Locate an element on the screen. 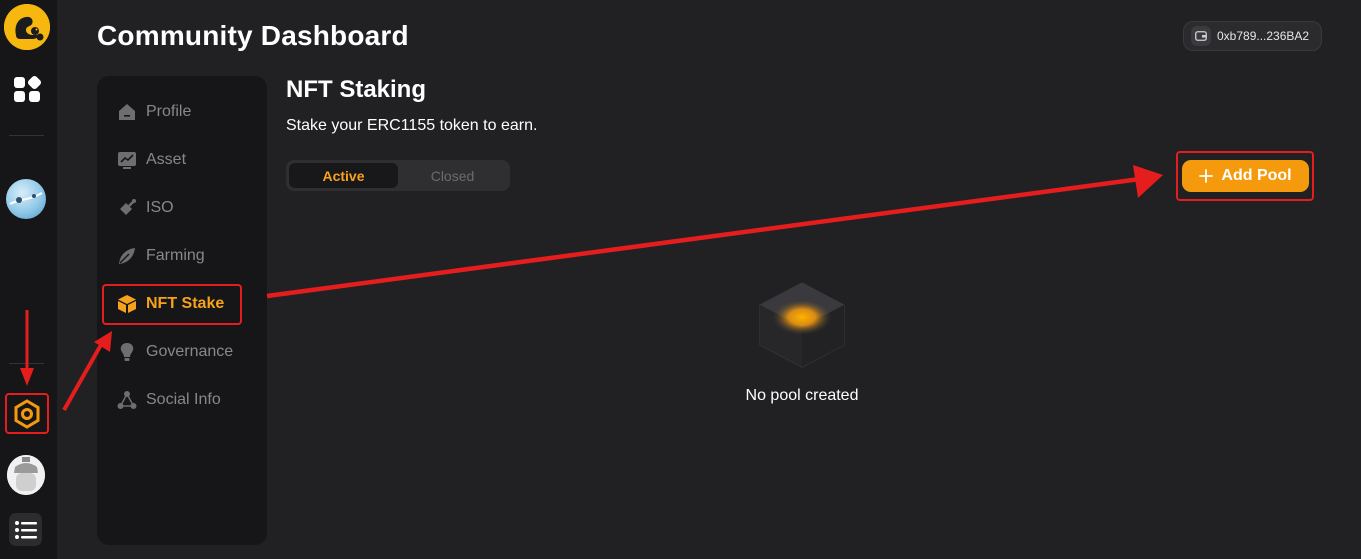 The width and height of the screenshot is (1361, 559). community-avatar is located at coordinates (26, 199).